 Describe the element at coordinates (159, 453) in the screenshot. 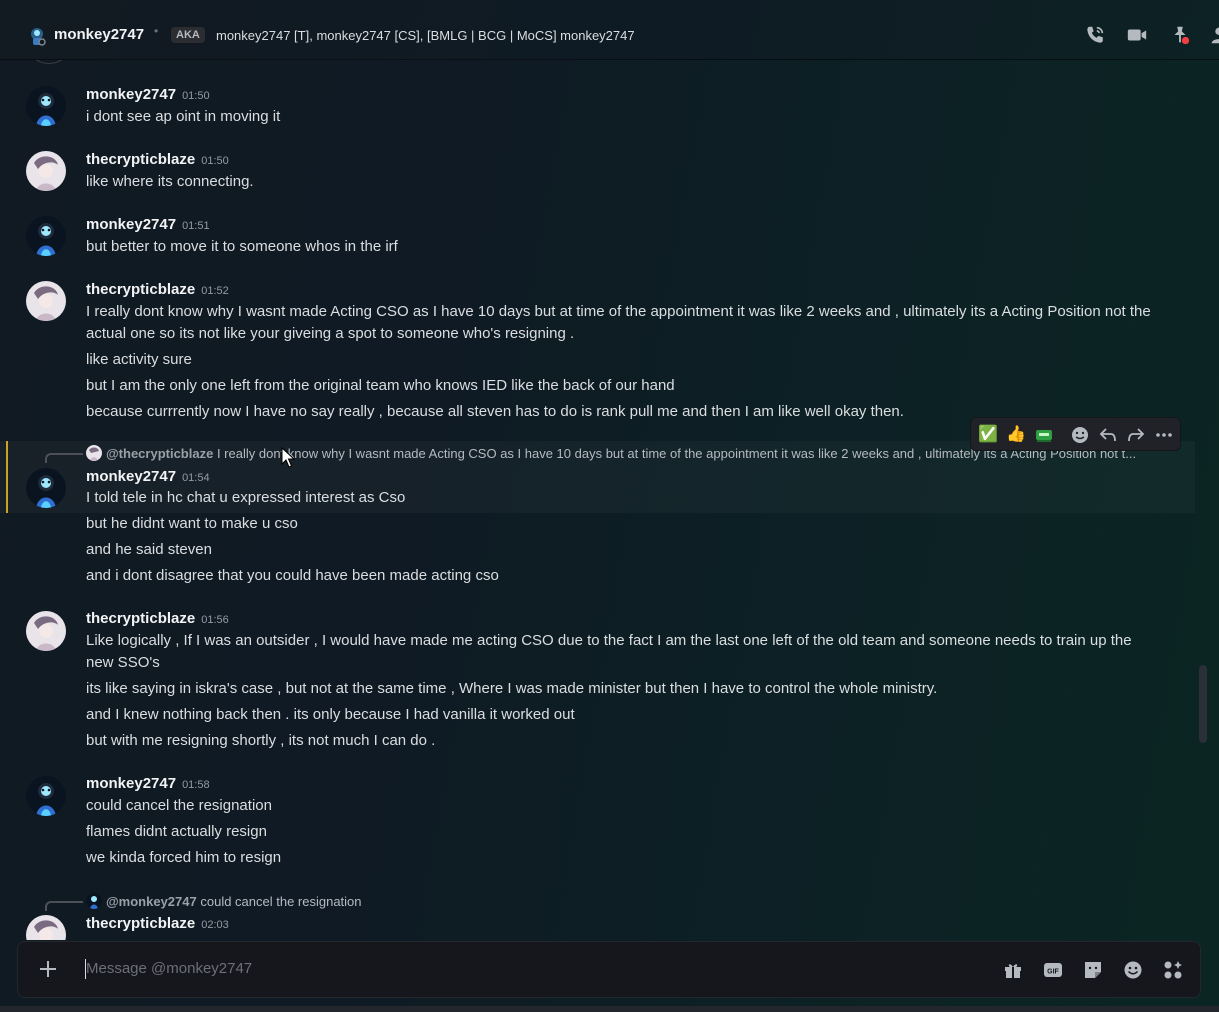

I see `reply-mention: @thecrypticblaze` at that location.